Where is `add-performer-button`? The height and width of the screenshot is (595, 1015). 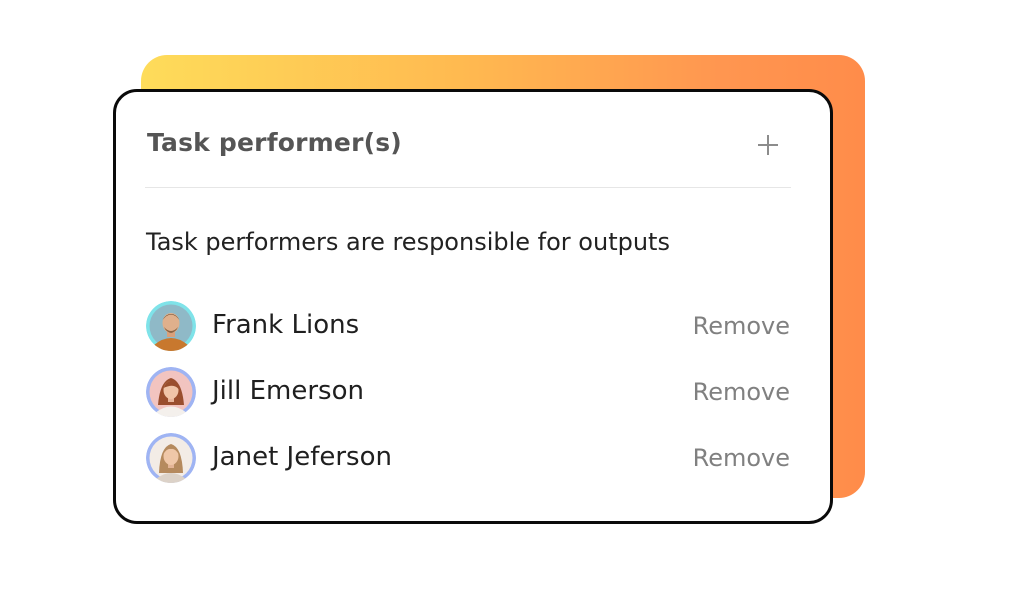 add-performer-button is located at coordinates (768, 145).